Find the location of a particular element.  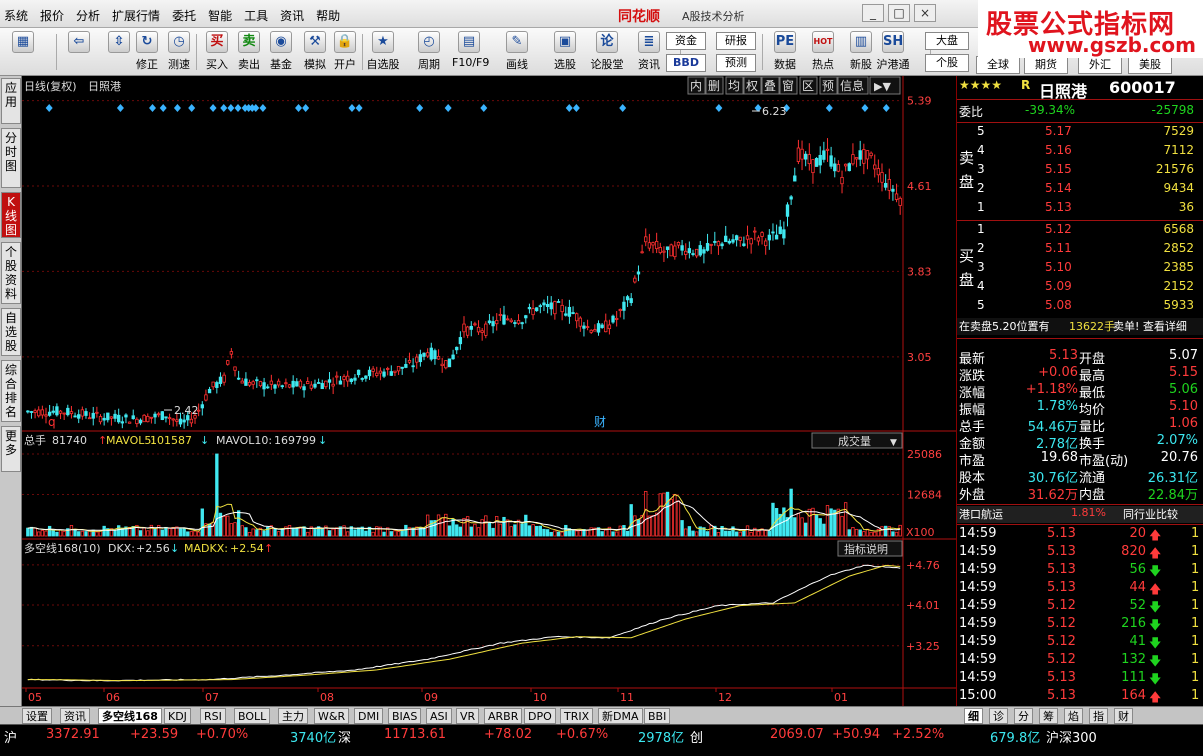

left-tab-watchlist: 自选股 is located at coordinates (11, 332).